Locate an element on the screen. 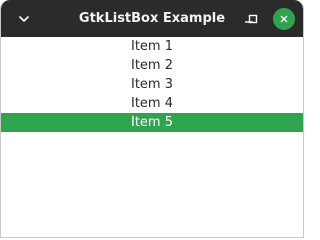  list-item-5: Item 5 is located at coordinates (152, 122).